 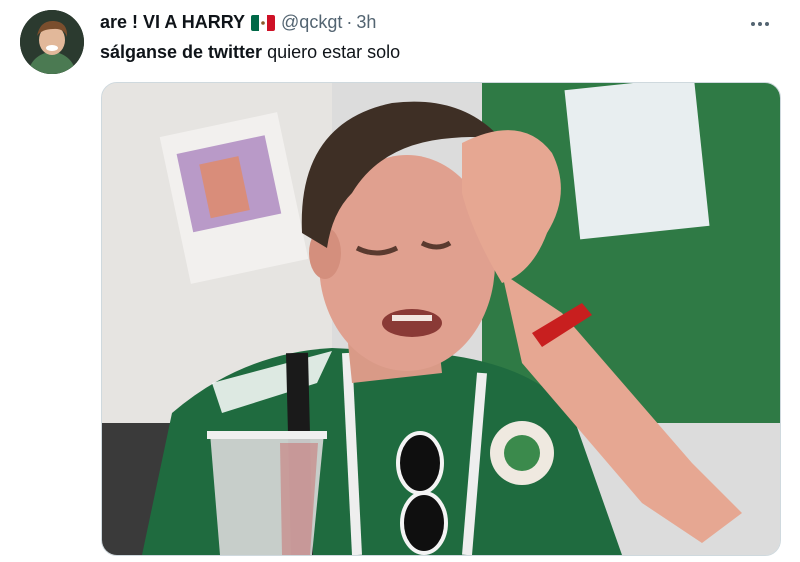 What do you see at coordinates (366, 22) in the screenshot?
I see `tweet-timestamp: 3h` at bounding box center [366, 22].